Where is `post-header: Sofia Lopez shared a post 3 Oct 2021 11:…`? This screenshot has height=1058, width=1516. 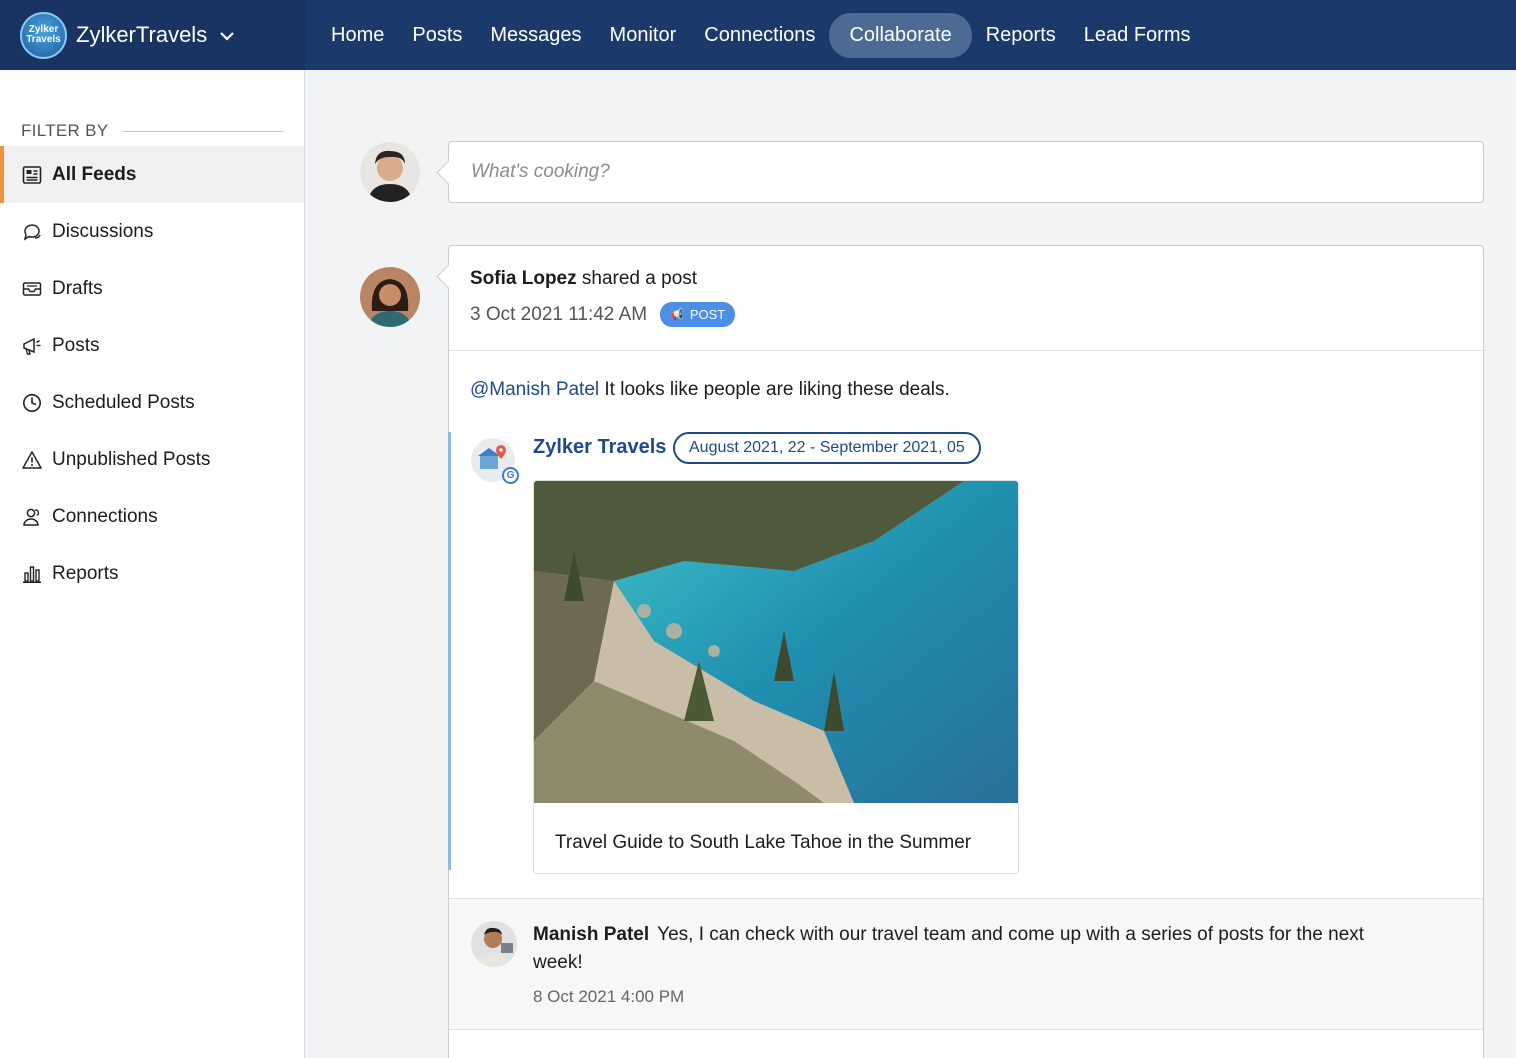 post-header: Sofia Lopez shared a post 3 Oct 2021 11:… is located at coordinates (966, 298).